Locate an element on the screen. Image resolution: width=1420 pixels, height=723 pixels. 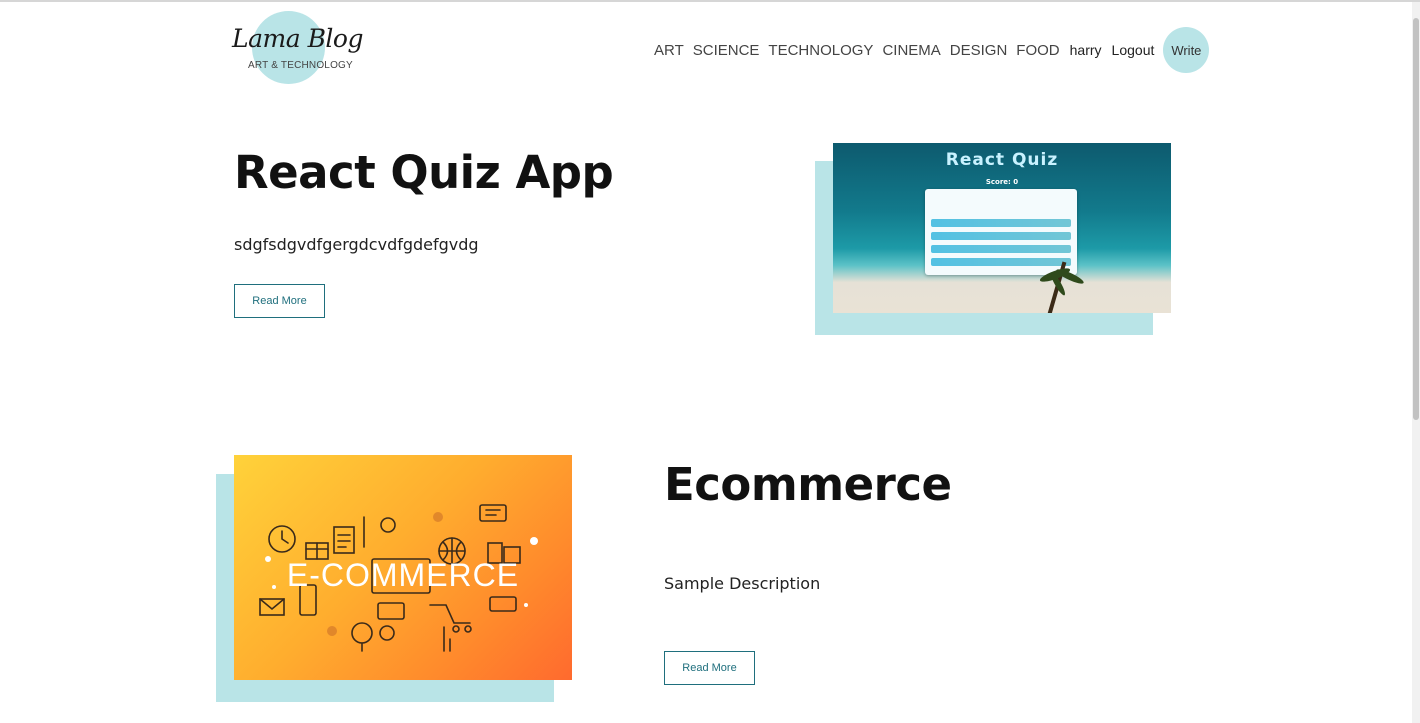
quiz-image-title: React Quiz is located at coordinates (1002, 160).